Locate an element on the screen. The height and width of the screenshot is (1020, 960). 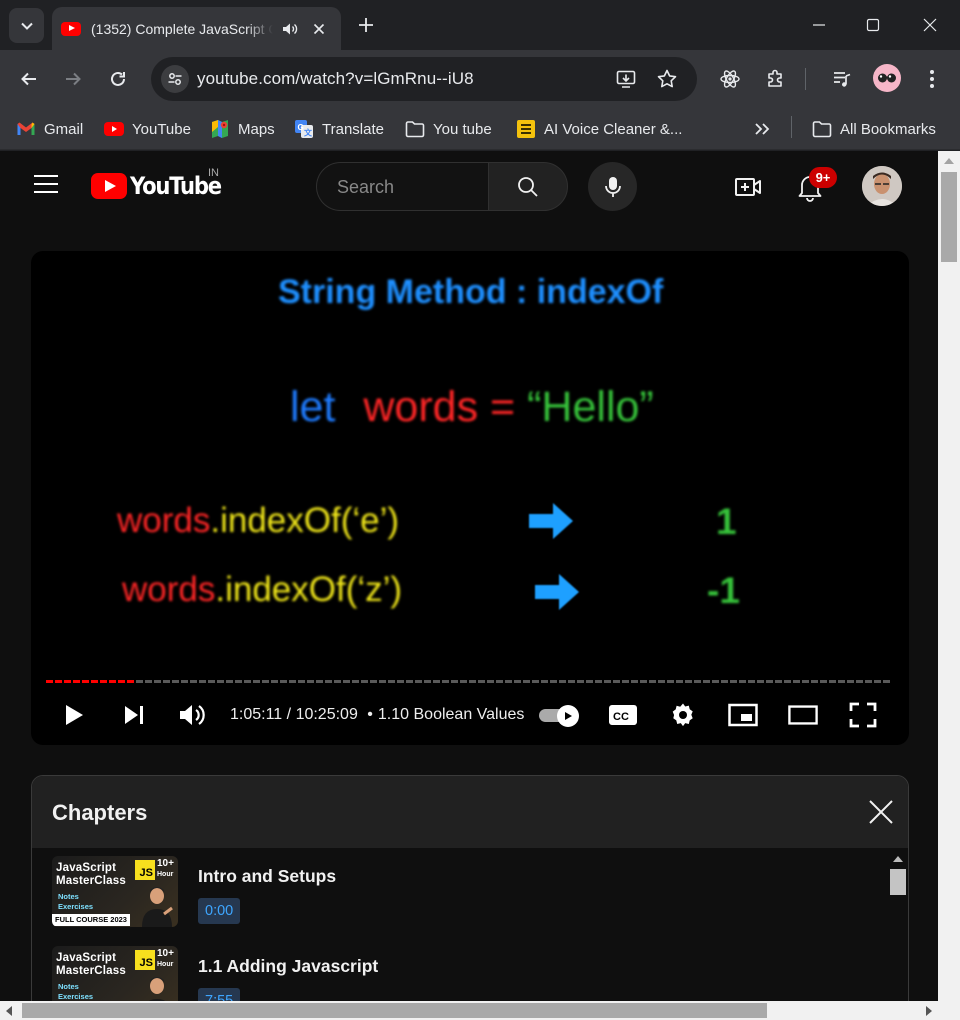
closed-captions-icon: CC is located at coordinates (623, 715).